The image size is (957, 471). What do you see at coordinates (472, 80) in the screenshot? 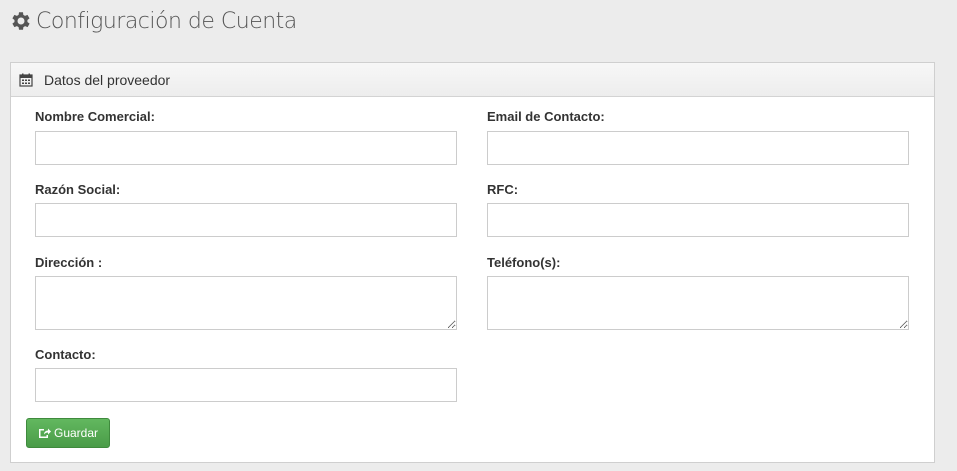
I see `panel-heading: Datos del proveedor` at bounding box center [472, 80].